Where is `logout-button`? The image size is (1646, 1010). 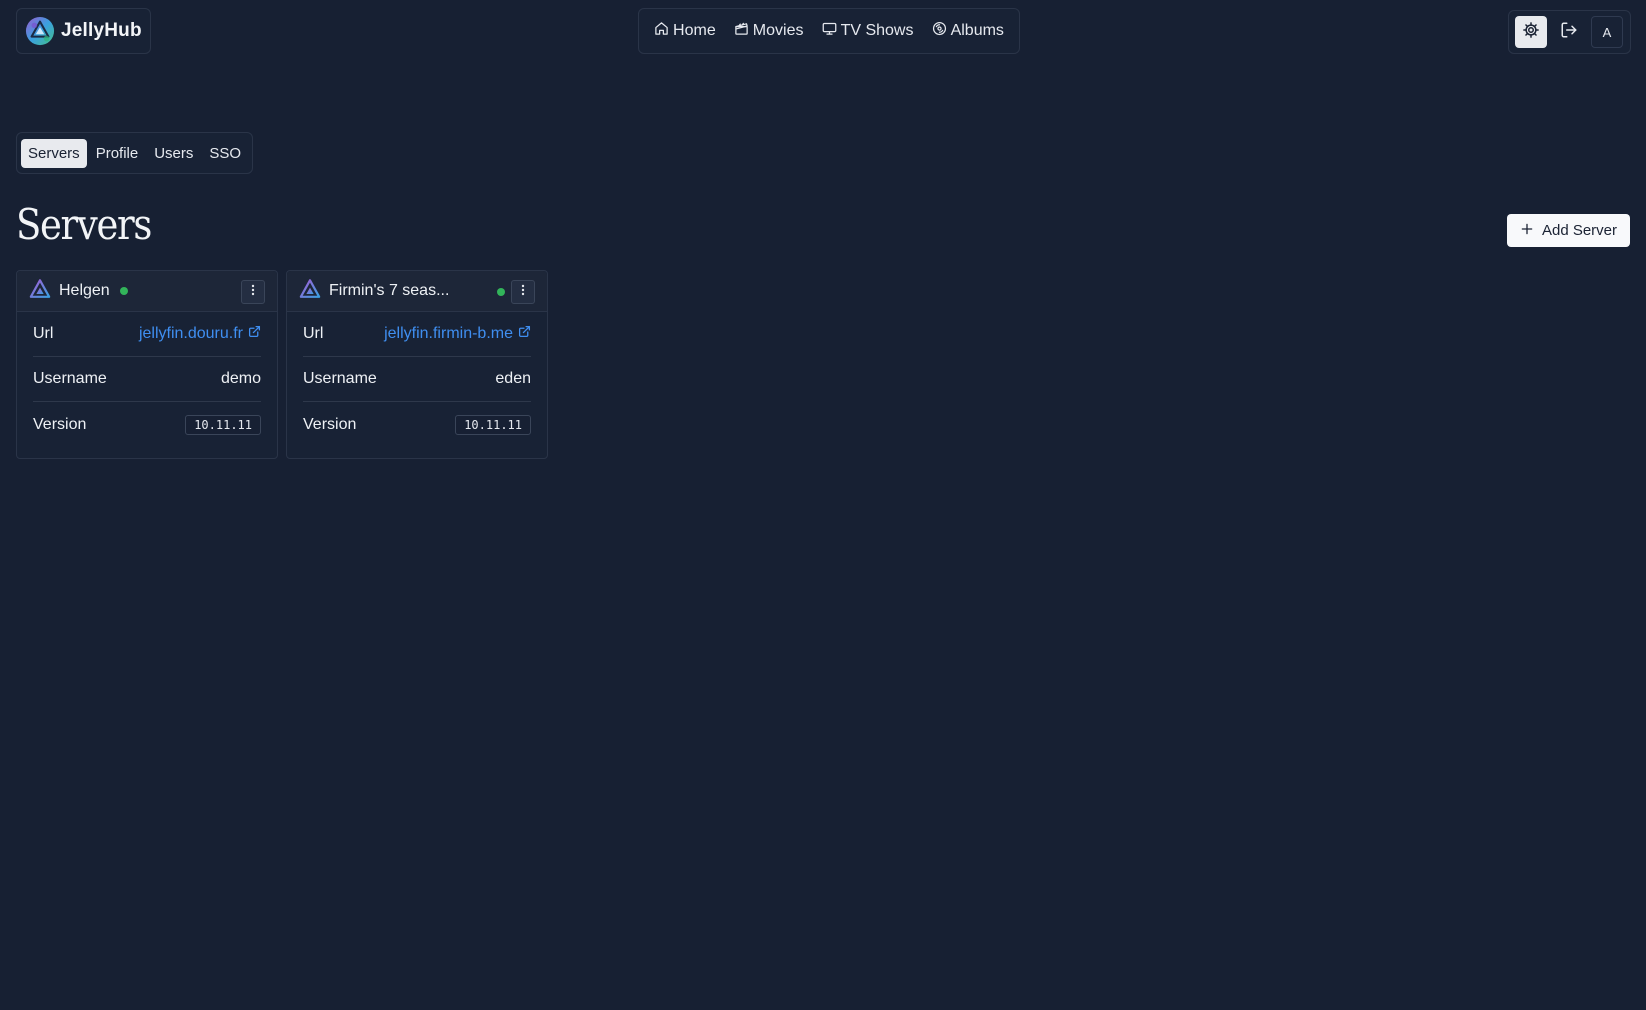
logout-button is located at coordinates (1569, 32).